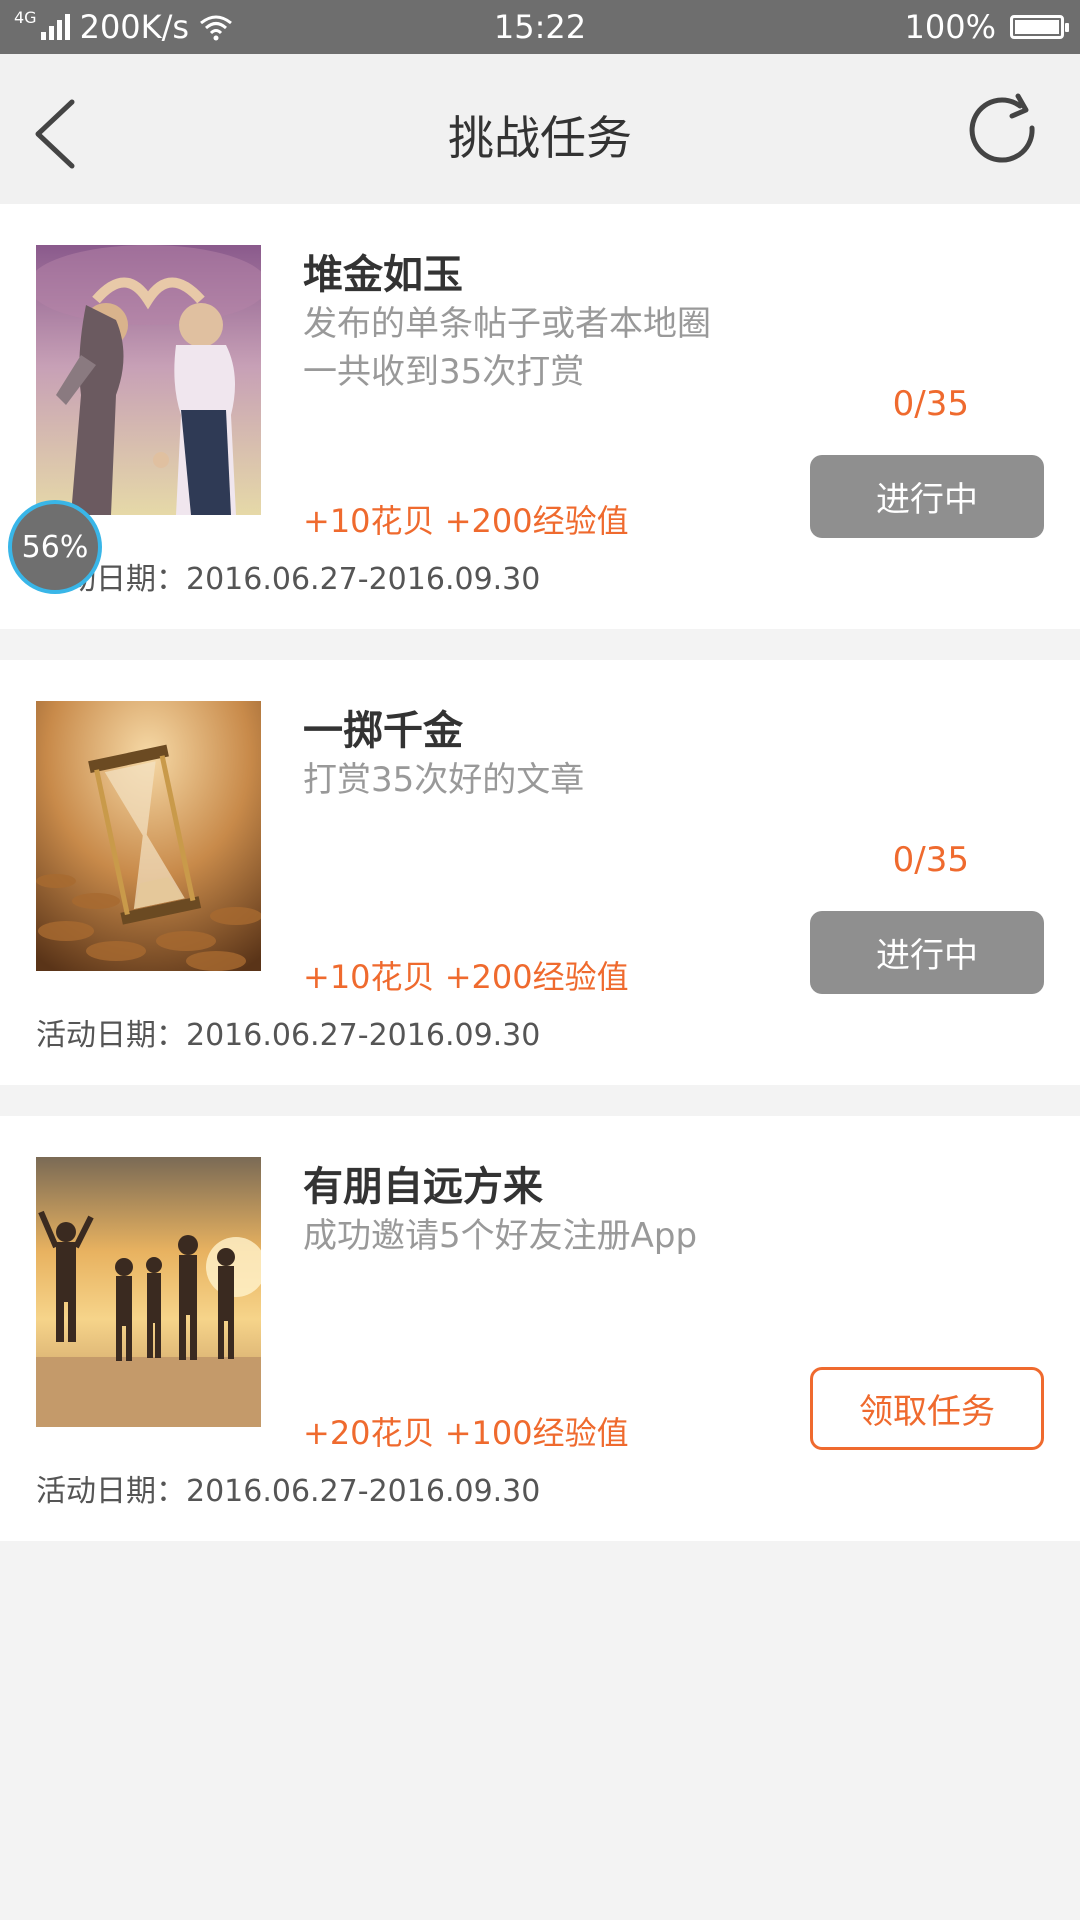 The image size is (1080, 1920). I want to click on refresh-button, so click(1004, 132).